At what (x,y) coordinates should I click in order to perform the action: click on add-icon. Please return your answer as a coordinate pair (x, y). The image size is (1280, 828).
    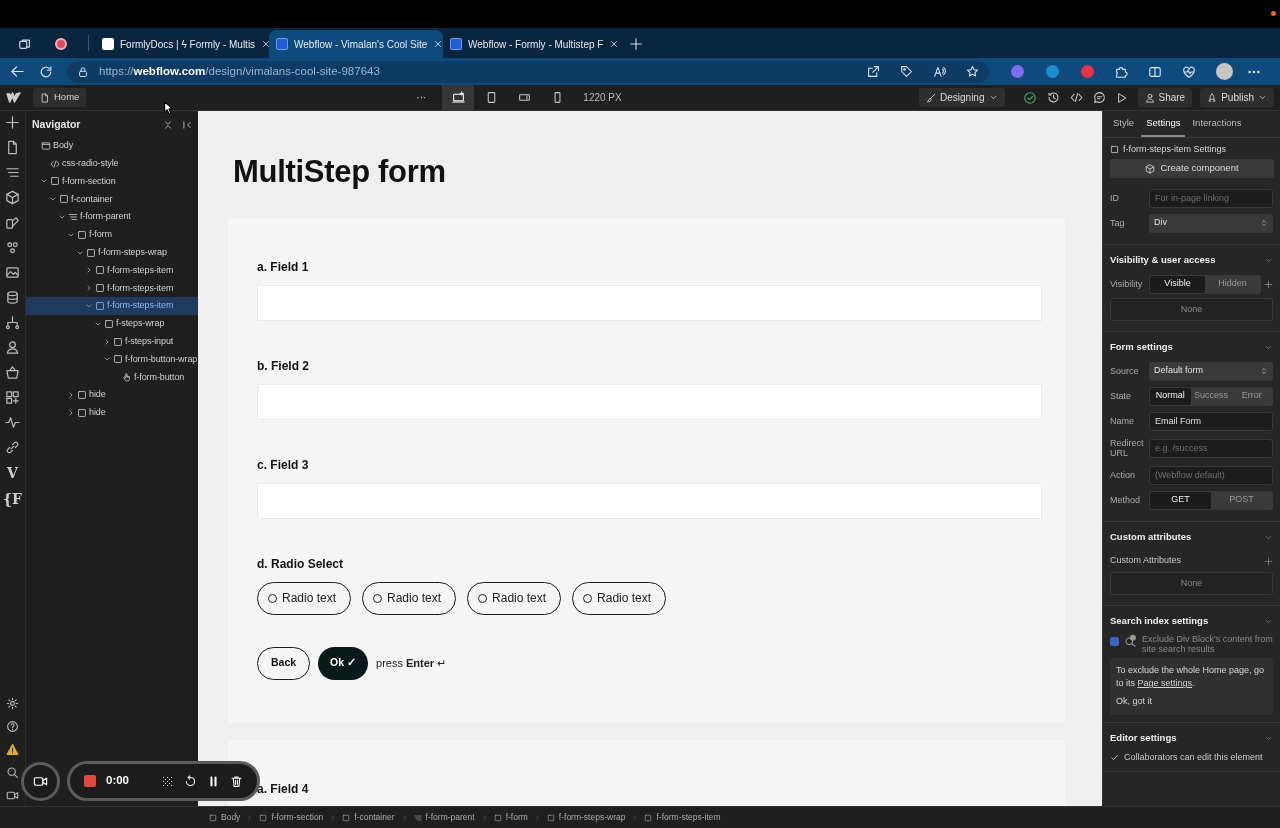
    Looking at the image, I should click on (12, 122).